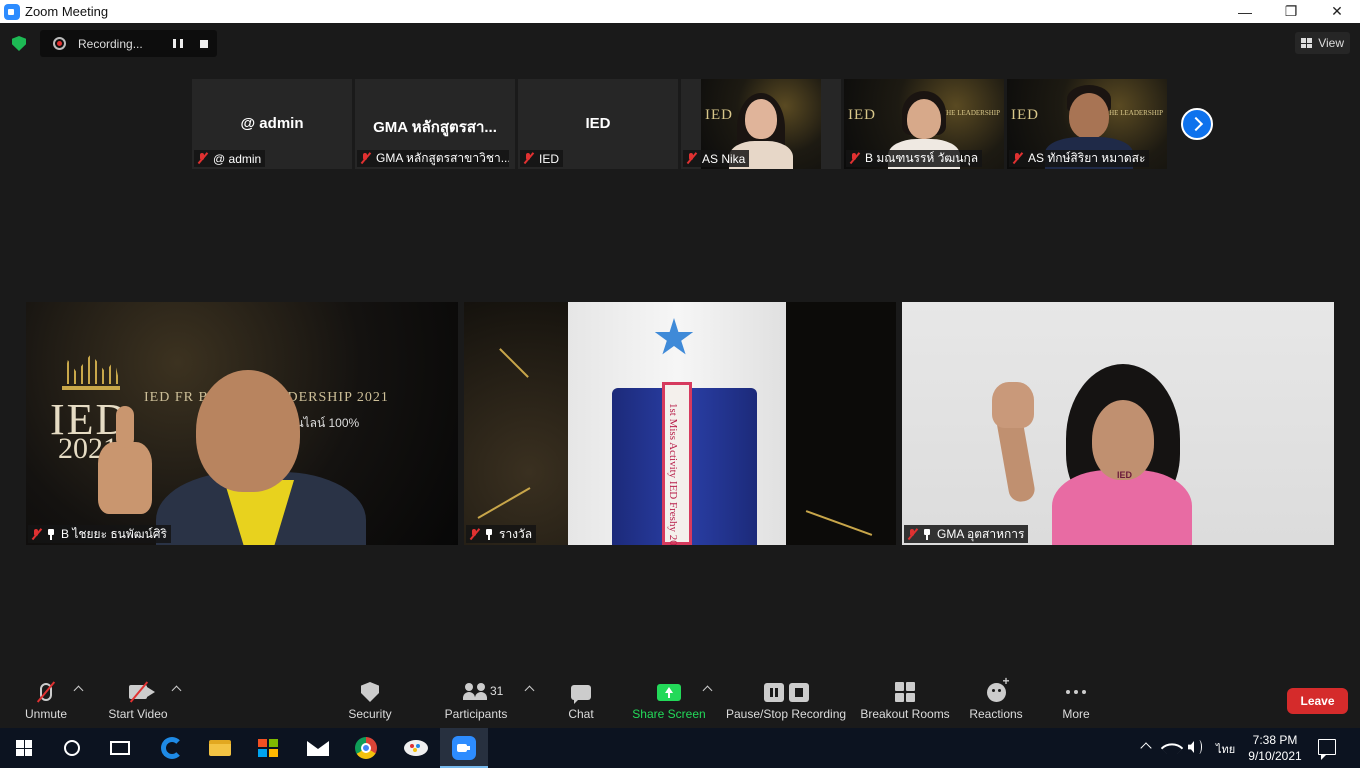 Image resolution: width=1360 pixels, height=768 pixels. What do you see at coordinates (914, 158) in the screenshot?
I see `participant-name-tag: B มณฑนรรห์ วัฒนกุล` at bounding box center [914, 158].